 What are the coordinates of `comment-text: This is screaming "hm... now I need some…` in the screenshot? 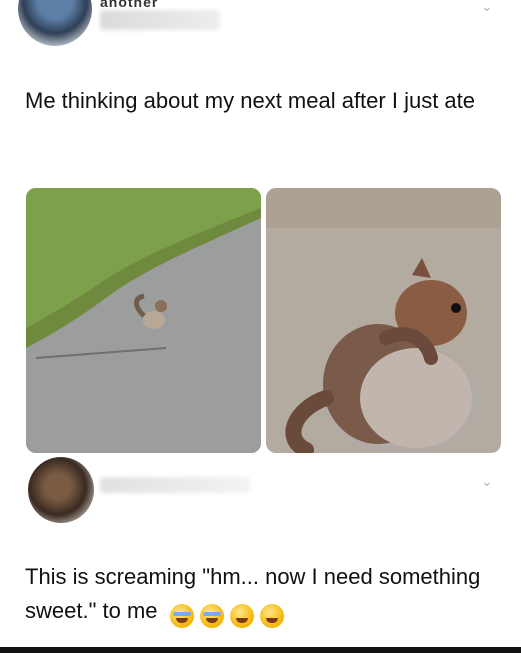 It's located at (263, 596).